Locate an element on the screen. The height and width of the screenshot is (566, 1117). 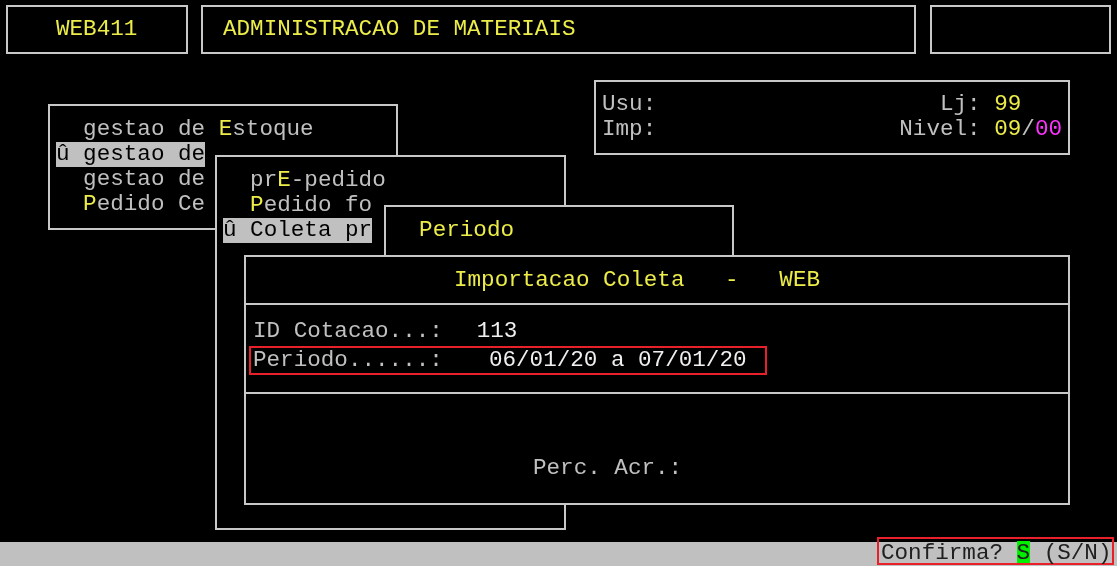
menu-item: Pedido Ce is located at coordinates (131, 204).